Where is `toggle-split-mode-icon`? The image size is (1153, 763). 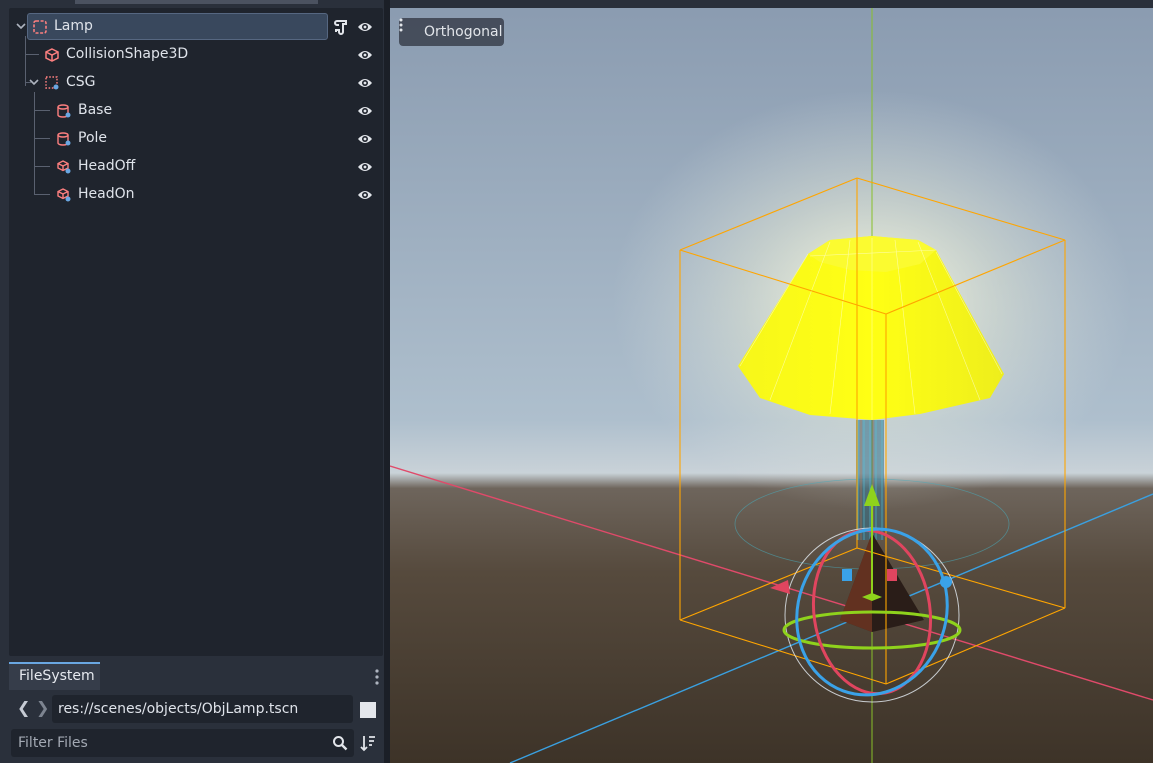 toggle-split-mode-icon is located at coordinates (368, 710).